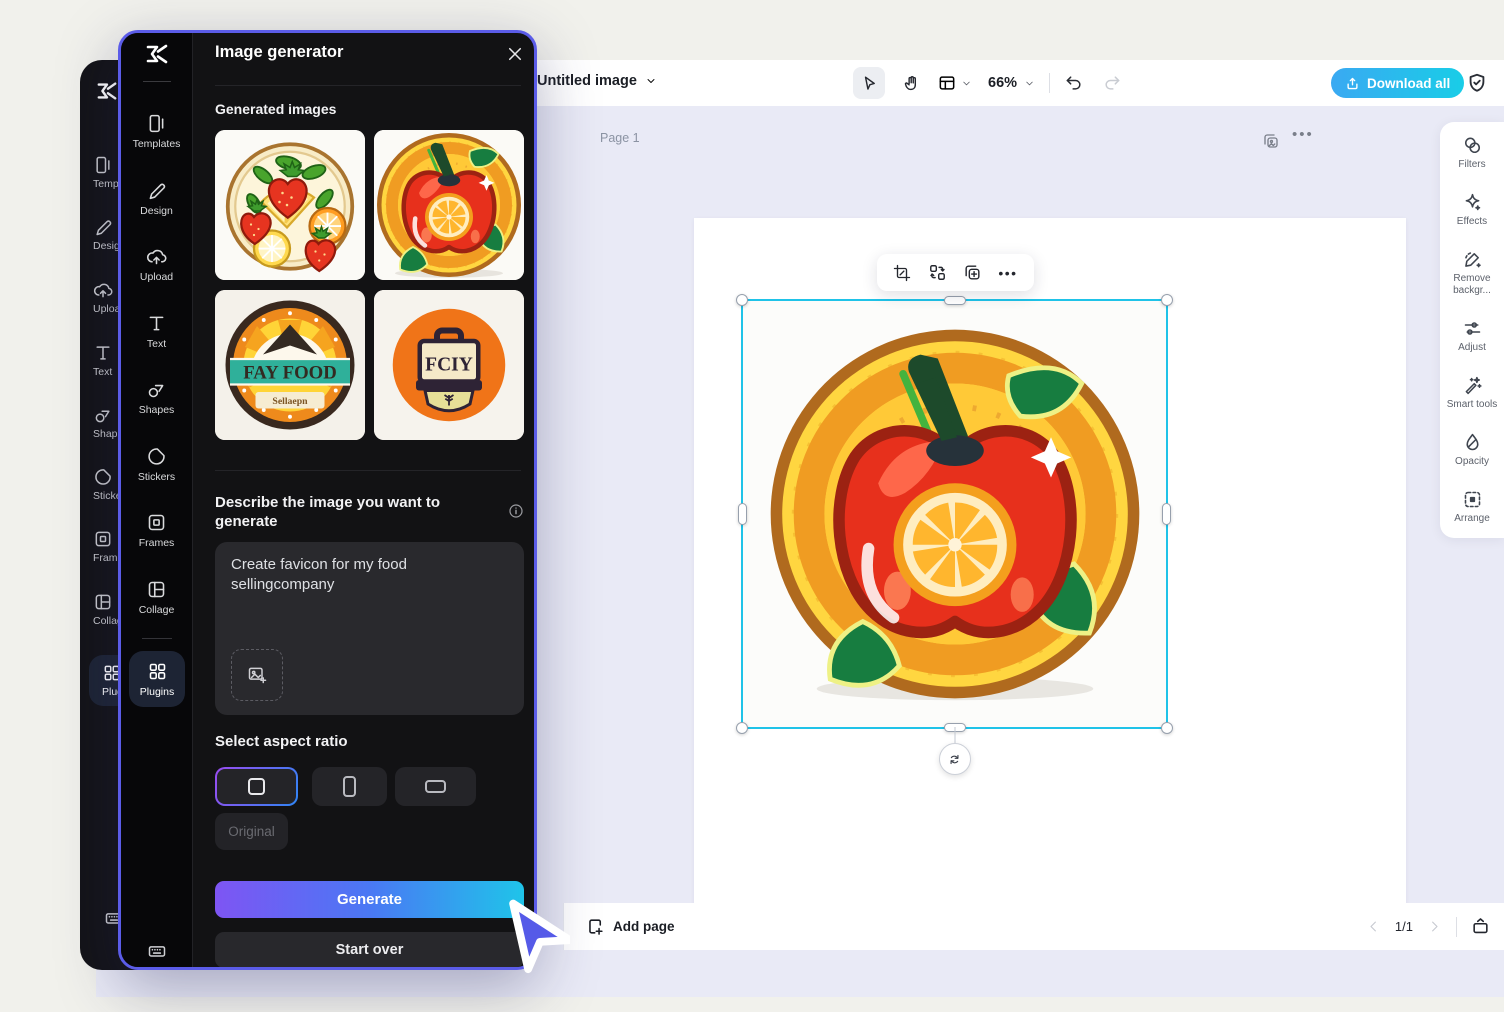 This screenshot has height=1012, width=1504. I want to click on add-image-icon, so click(257, 675).